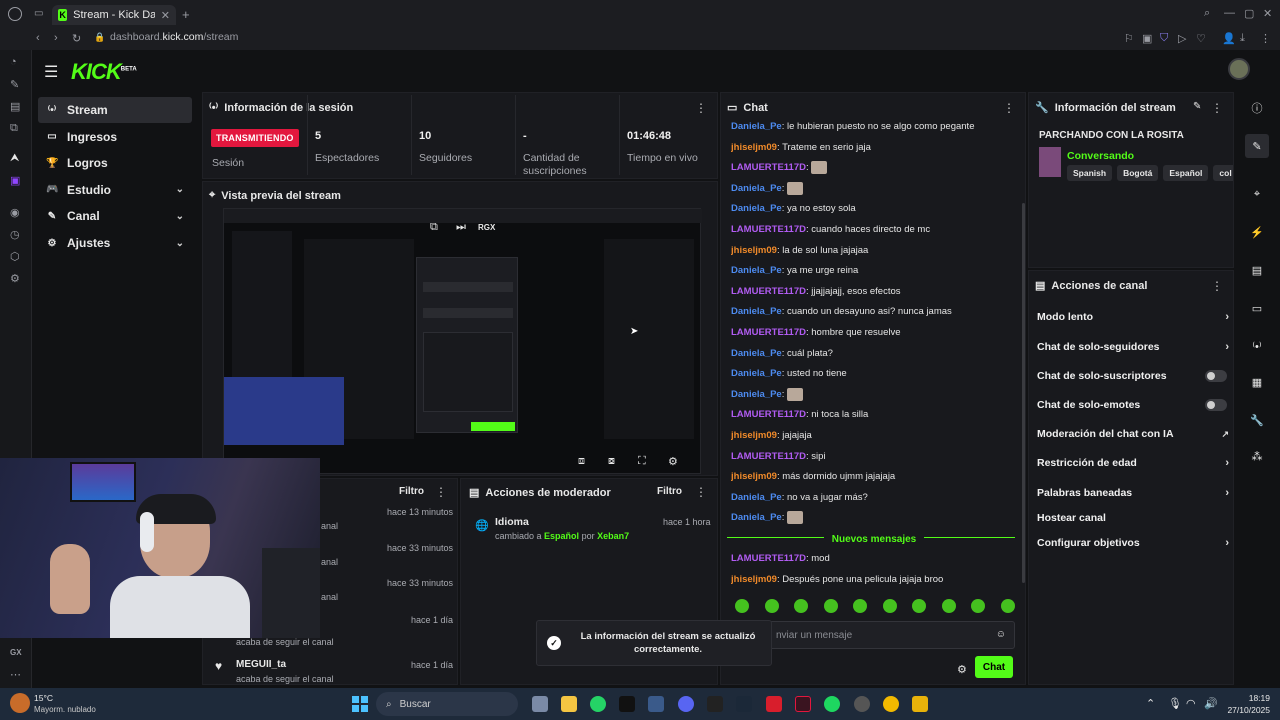  Describe the element at coordinates (1257, 232) in the screenshot. I see `lightning-icon: ⚡` at that location.